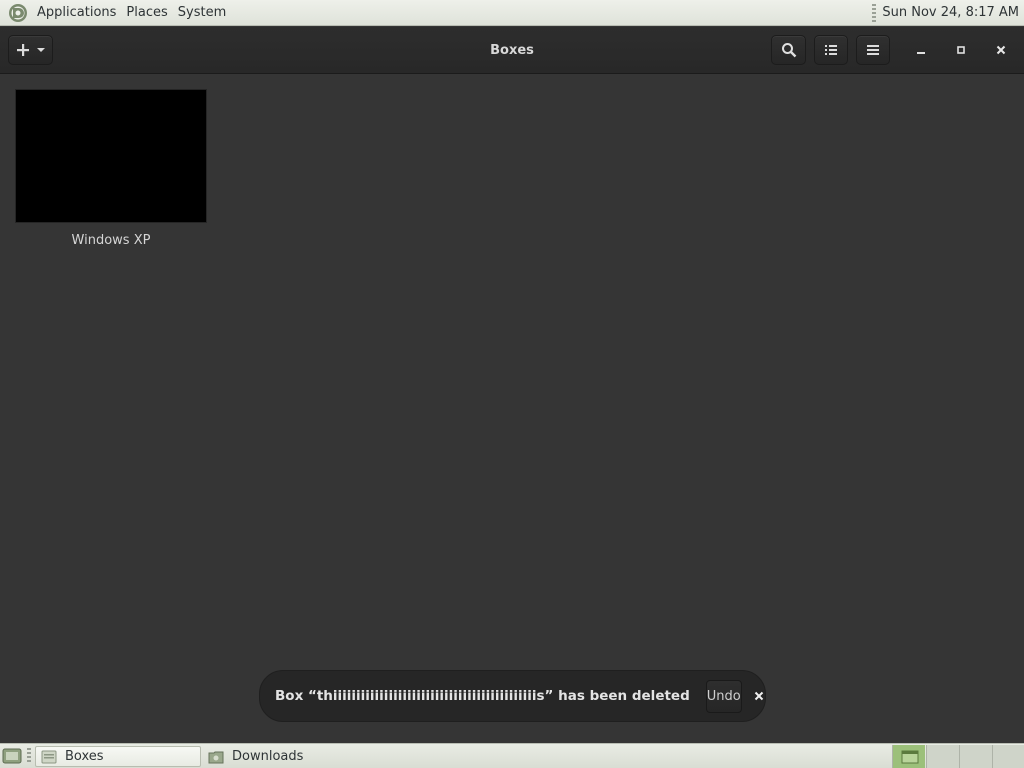  Describe the element at coordinates (18, 13) in the screenshot. I see `distro-logo-icon` at that location.